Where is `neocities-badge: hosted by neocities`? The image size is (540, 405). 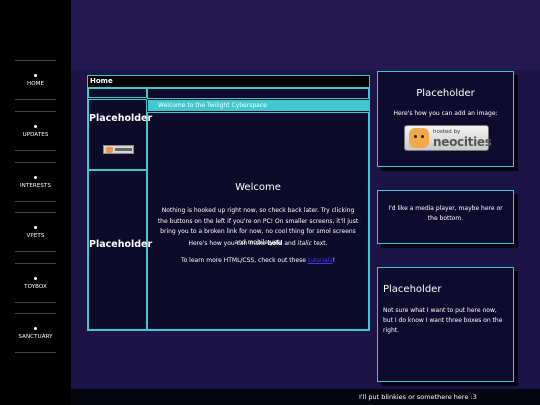
neocities-badge: hosted by neocities is located at coordinates (448, 138).